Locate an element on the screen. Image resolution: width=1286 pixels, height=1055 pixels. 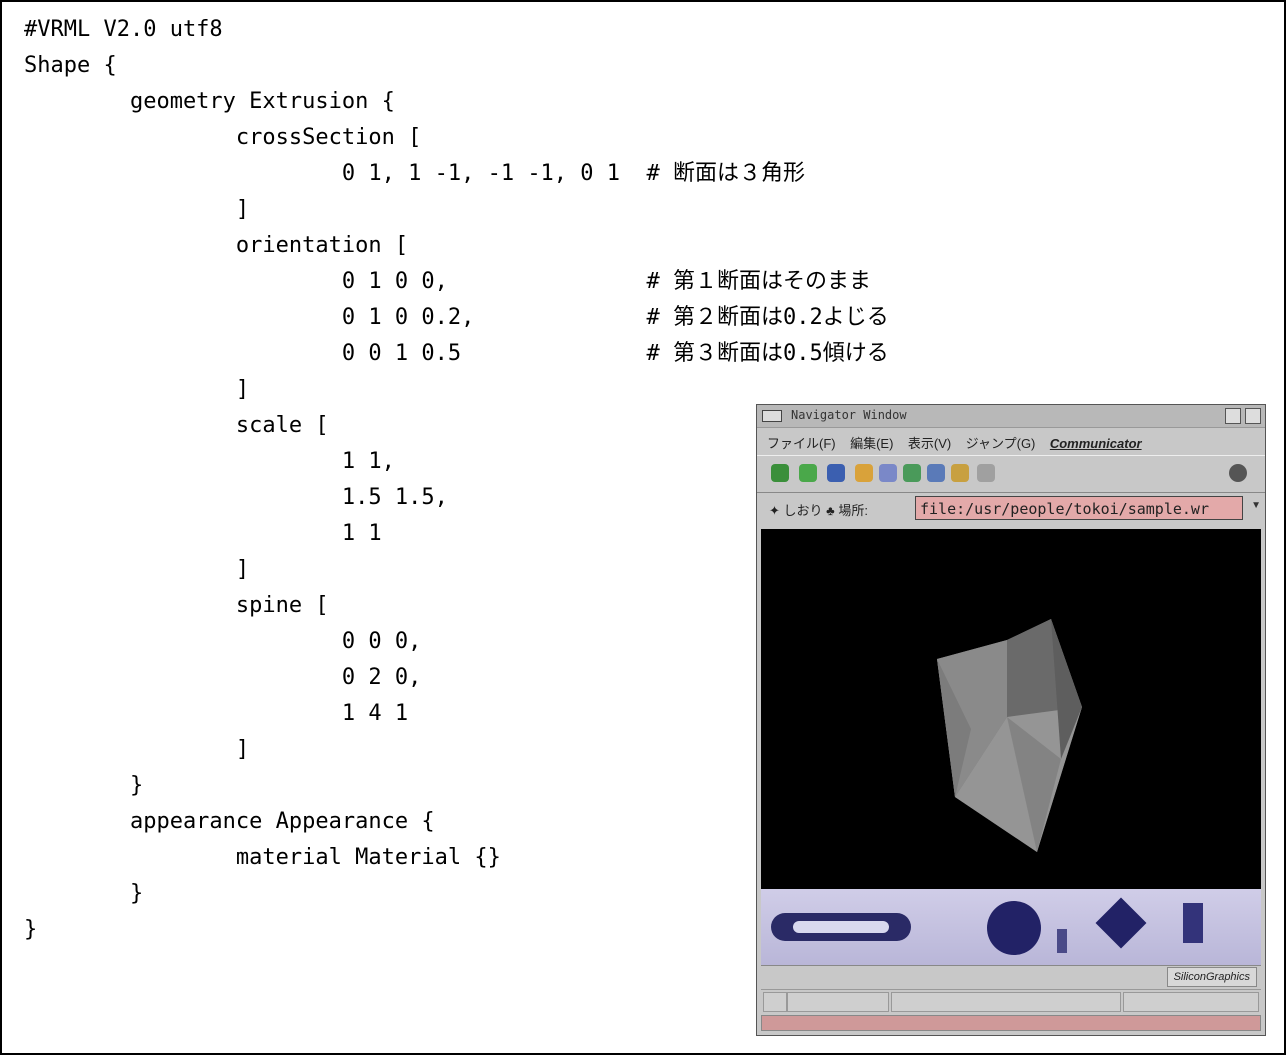
back-icon is located at coordinates (780, 473).